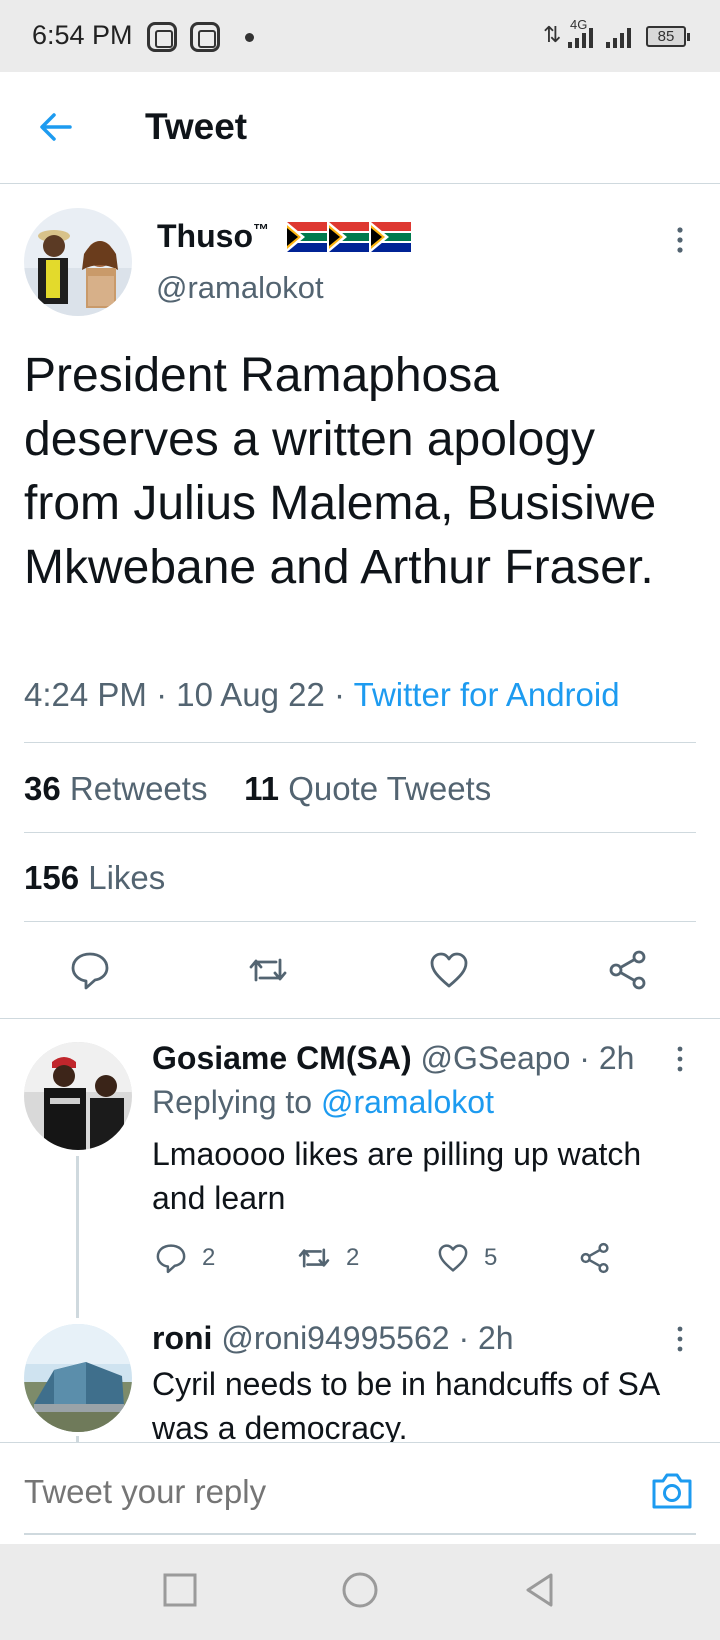 The image size is (720, 1640). I want to click on recents-button, so click(180, 1590).